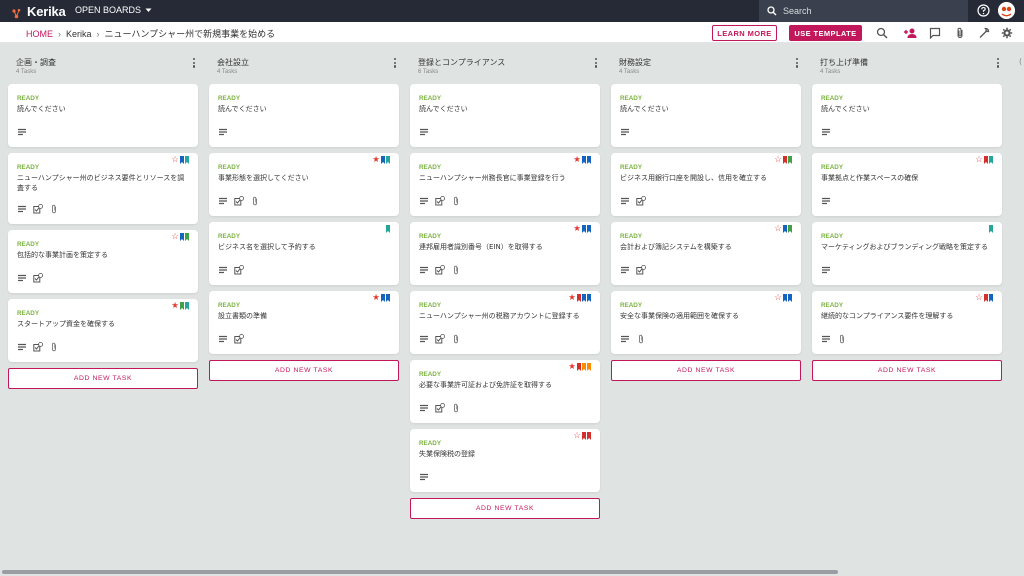 The width and height of the screenshot is (1024, 576). Describe the element at coordinates (983, 10) in the screenshot. I see `help-icon` at that location.